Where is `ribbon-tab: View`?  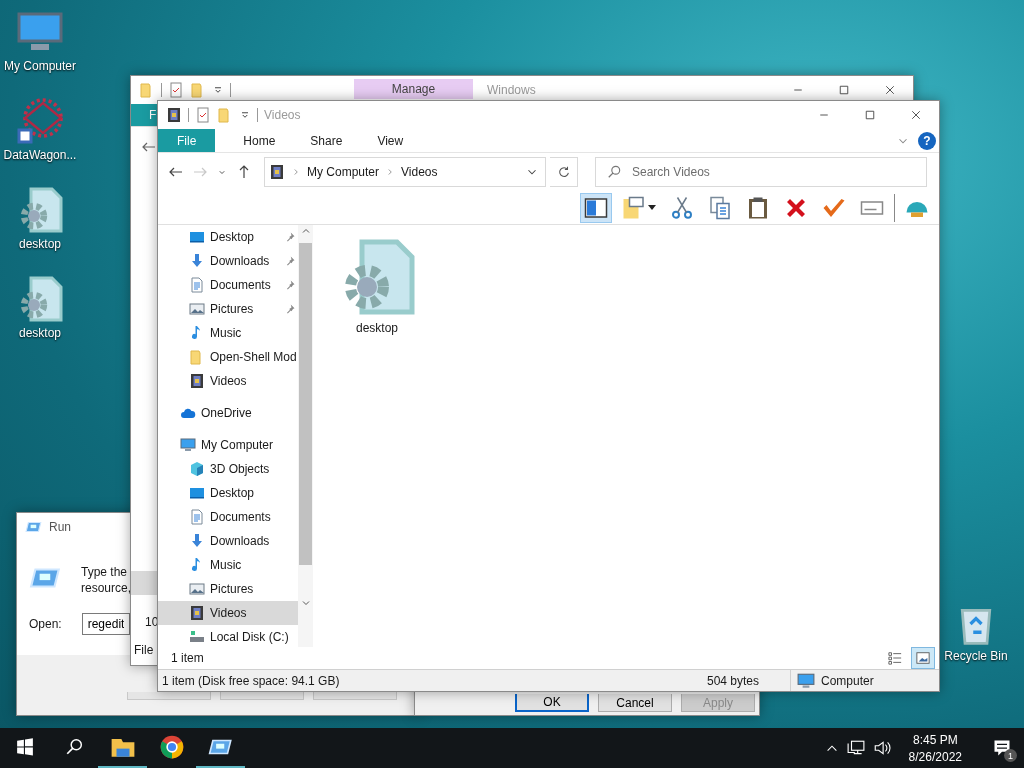 ribbon-tab: View is located at coordinates (390, 140).